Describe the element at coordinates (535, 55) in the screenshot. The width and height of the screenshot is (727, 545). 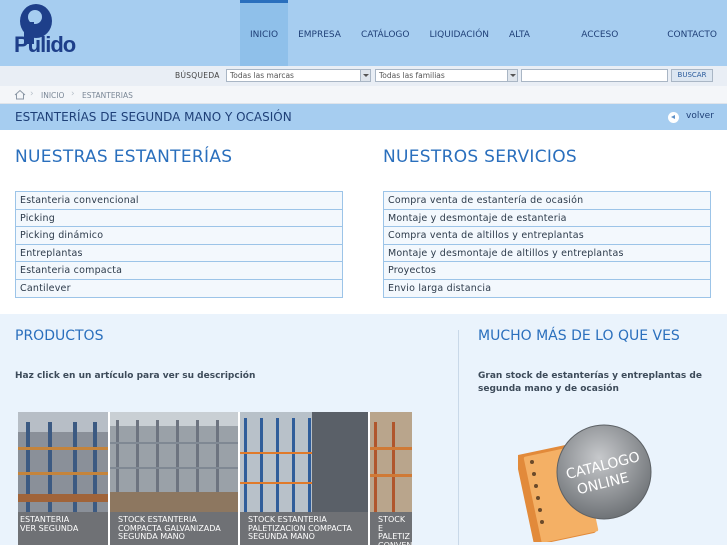
I see `nav-item-alta-cliente: ALTA CLIENTE` at that location.